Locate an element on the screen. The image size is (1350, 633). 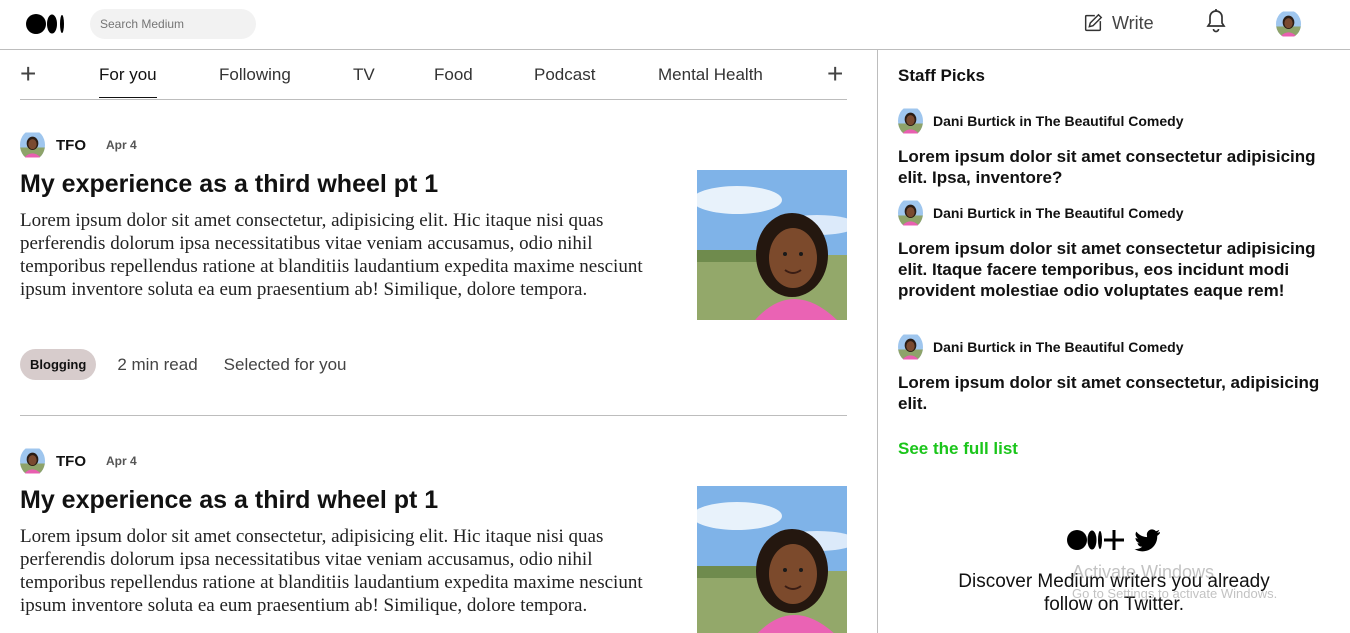
write-button: Write is located at coordinates (1118, 23).